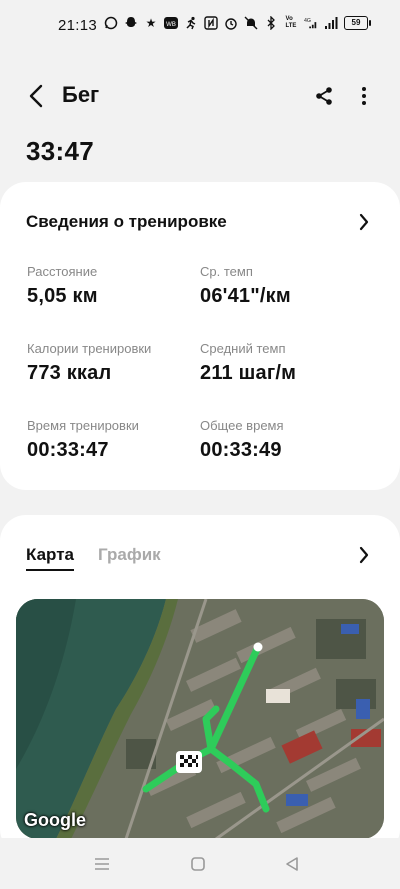 This screenshot has width=400, height=889. Describe the element at coordinates (83, 425) in the screenshot. I see `metric-label: Время тренировки` at that location.